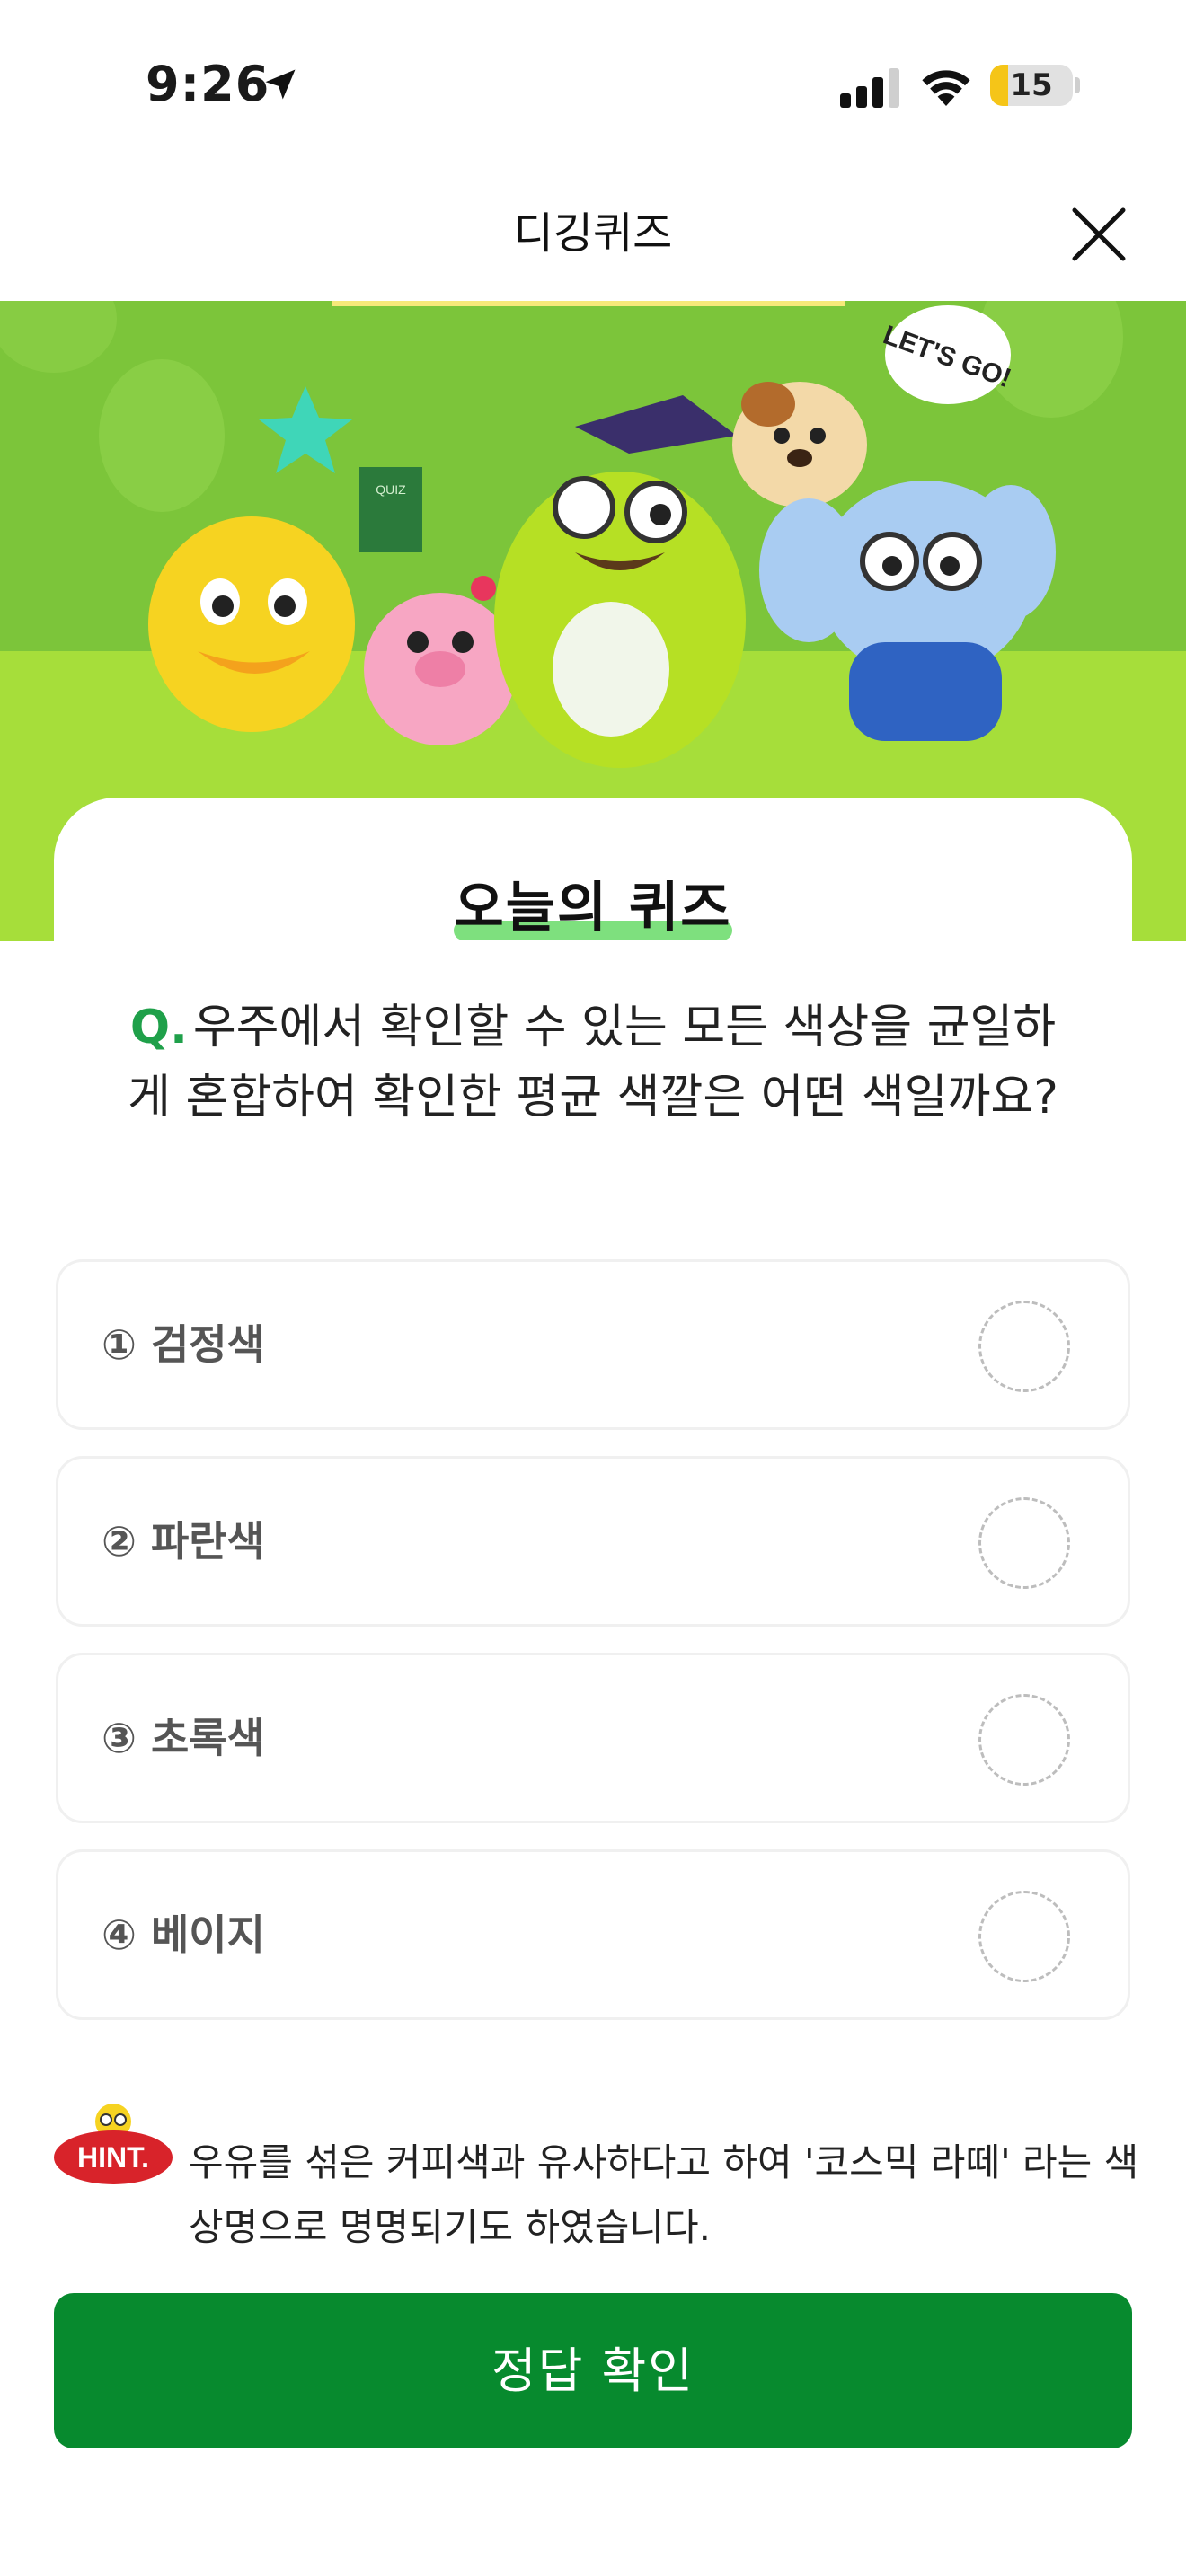  I want to click on page-header: 디깅퀴즈, so click(593, 240).